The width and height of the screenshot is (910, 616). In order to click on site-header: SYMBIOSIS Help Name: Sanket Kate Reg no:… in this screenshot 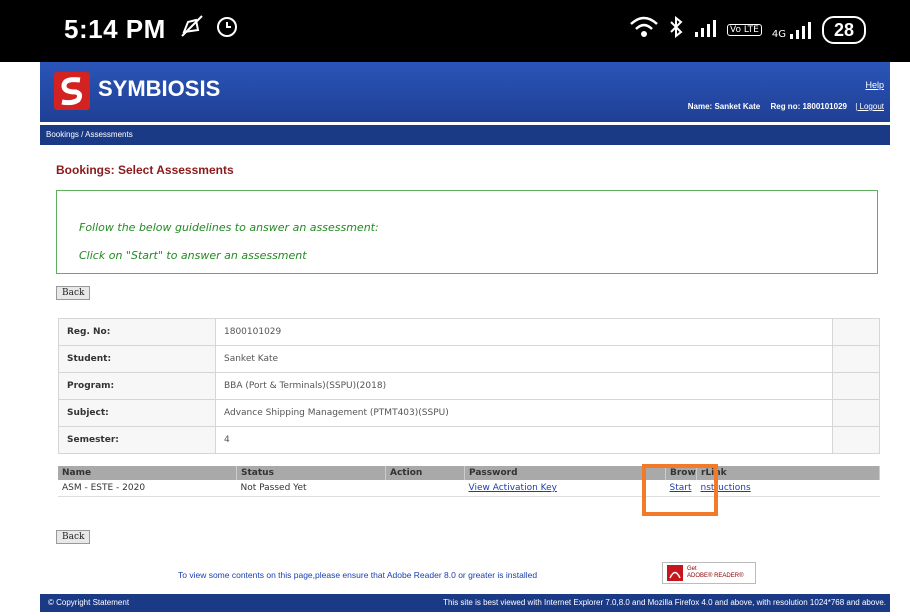, I will do `click(465, 92)`.